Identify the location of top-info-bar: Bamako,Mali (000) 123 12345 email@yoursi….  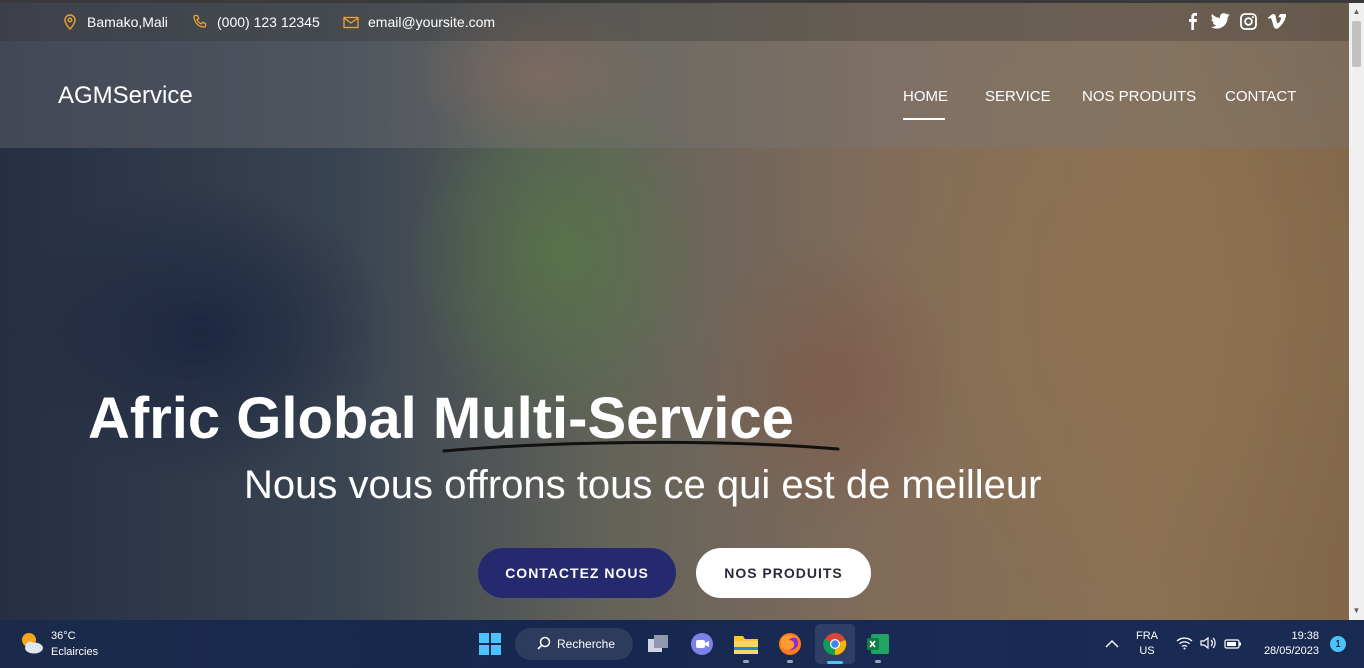
(674, 22).